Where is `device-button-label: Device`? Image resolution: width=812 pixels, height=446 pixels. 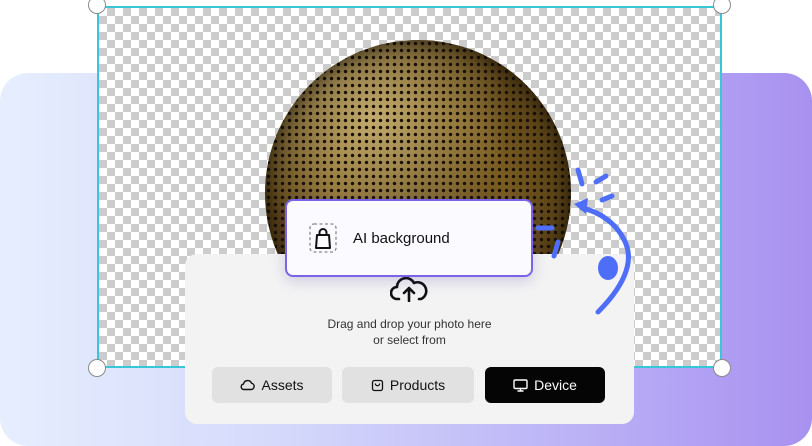 device-button-label: Device is located at coordinates (555, 385).